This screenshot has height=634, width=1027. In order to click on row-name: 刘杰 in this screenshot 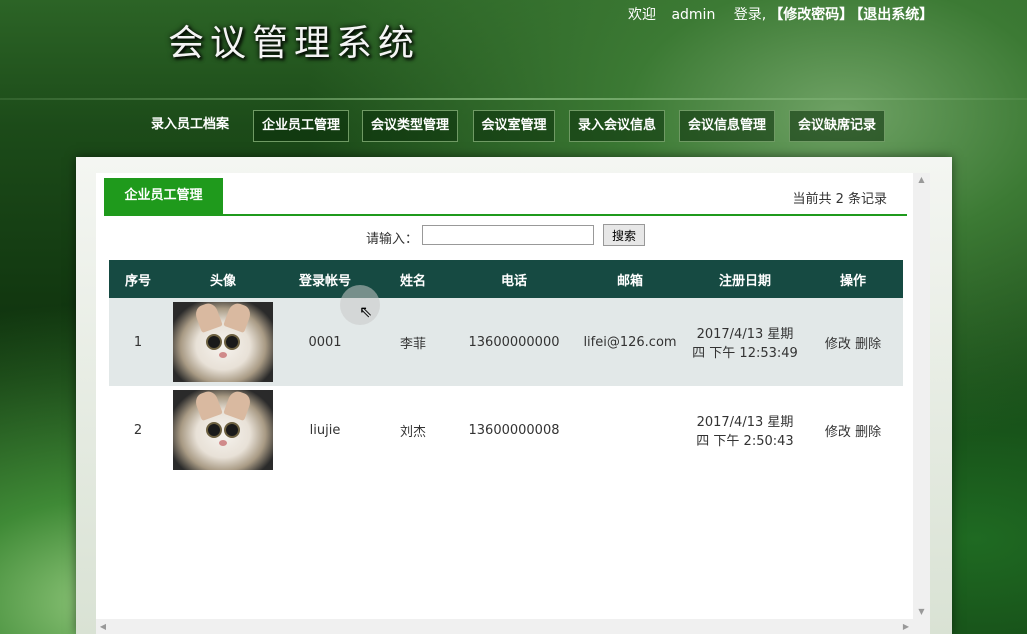, I will do `click(412, 432)`.